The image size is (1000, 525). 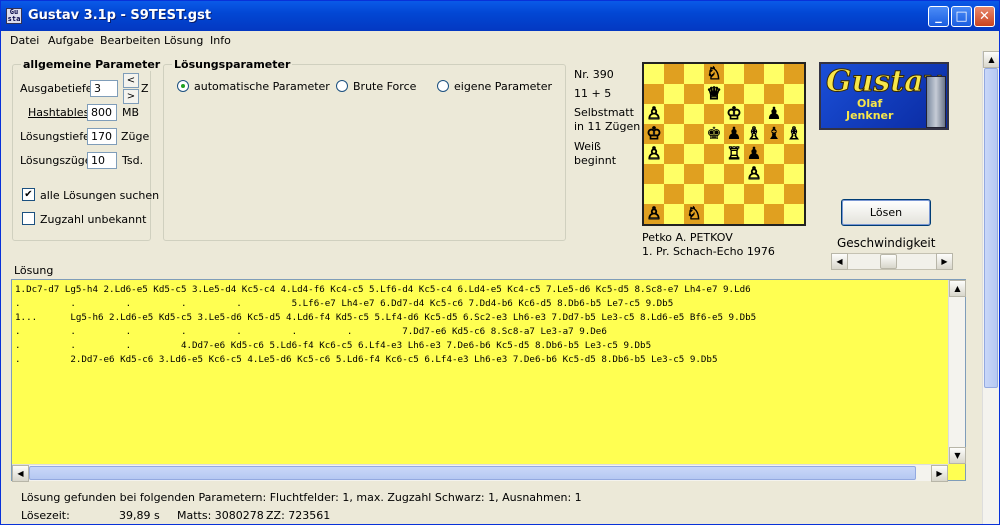 I want to click on loesungszuege-input: 10, so click(x=102, y=160).